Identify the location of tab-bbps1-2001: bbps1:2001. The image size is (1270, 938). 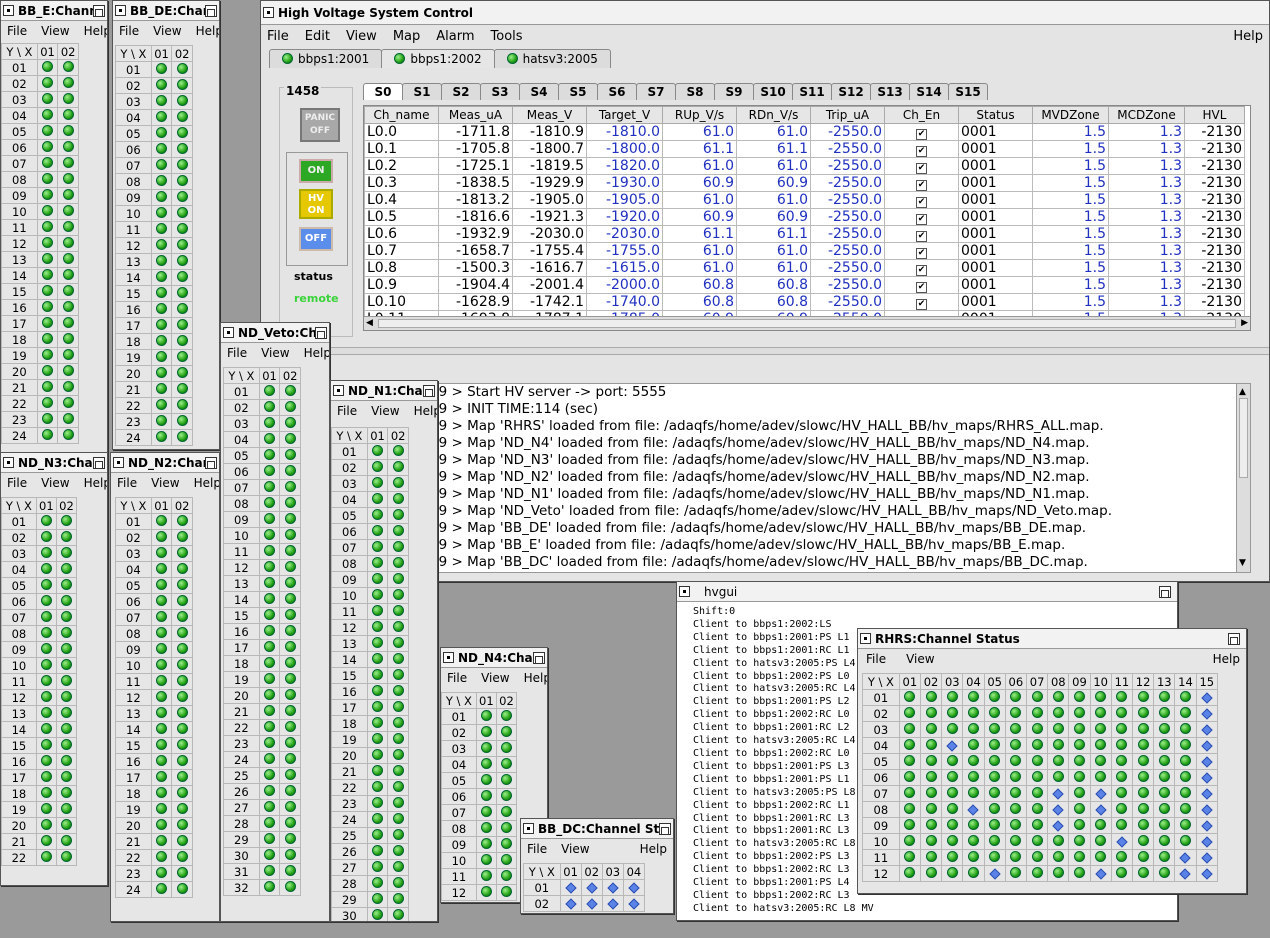
(326, 58).